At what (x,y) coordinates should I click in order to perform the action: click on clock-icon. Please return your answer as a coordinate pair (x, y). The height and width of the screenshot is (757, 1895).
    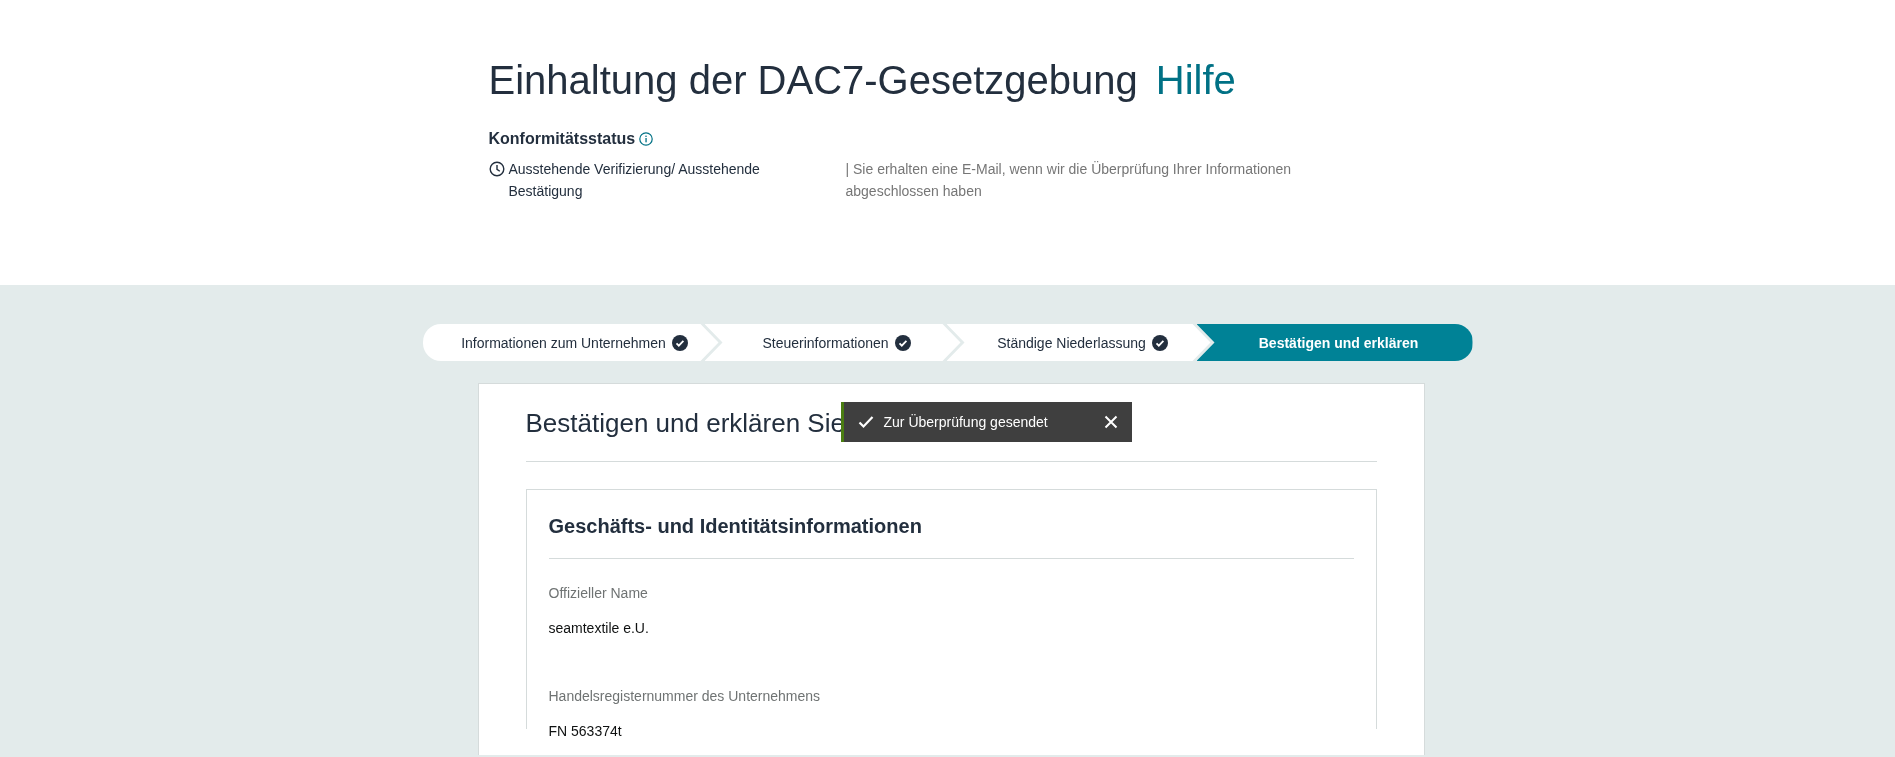
    Looking at the image, I should click on (496, 169).